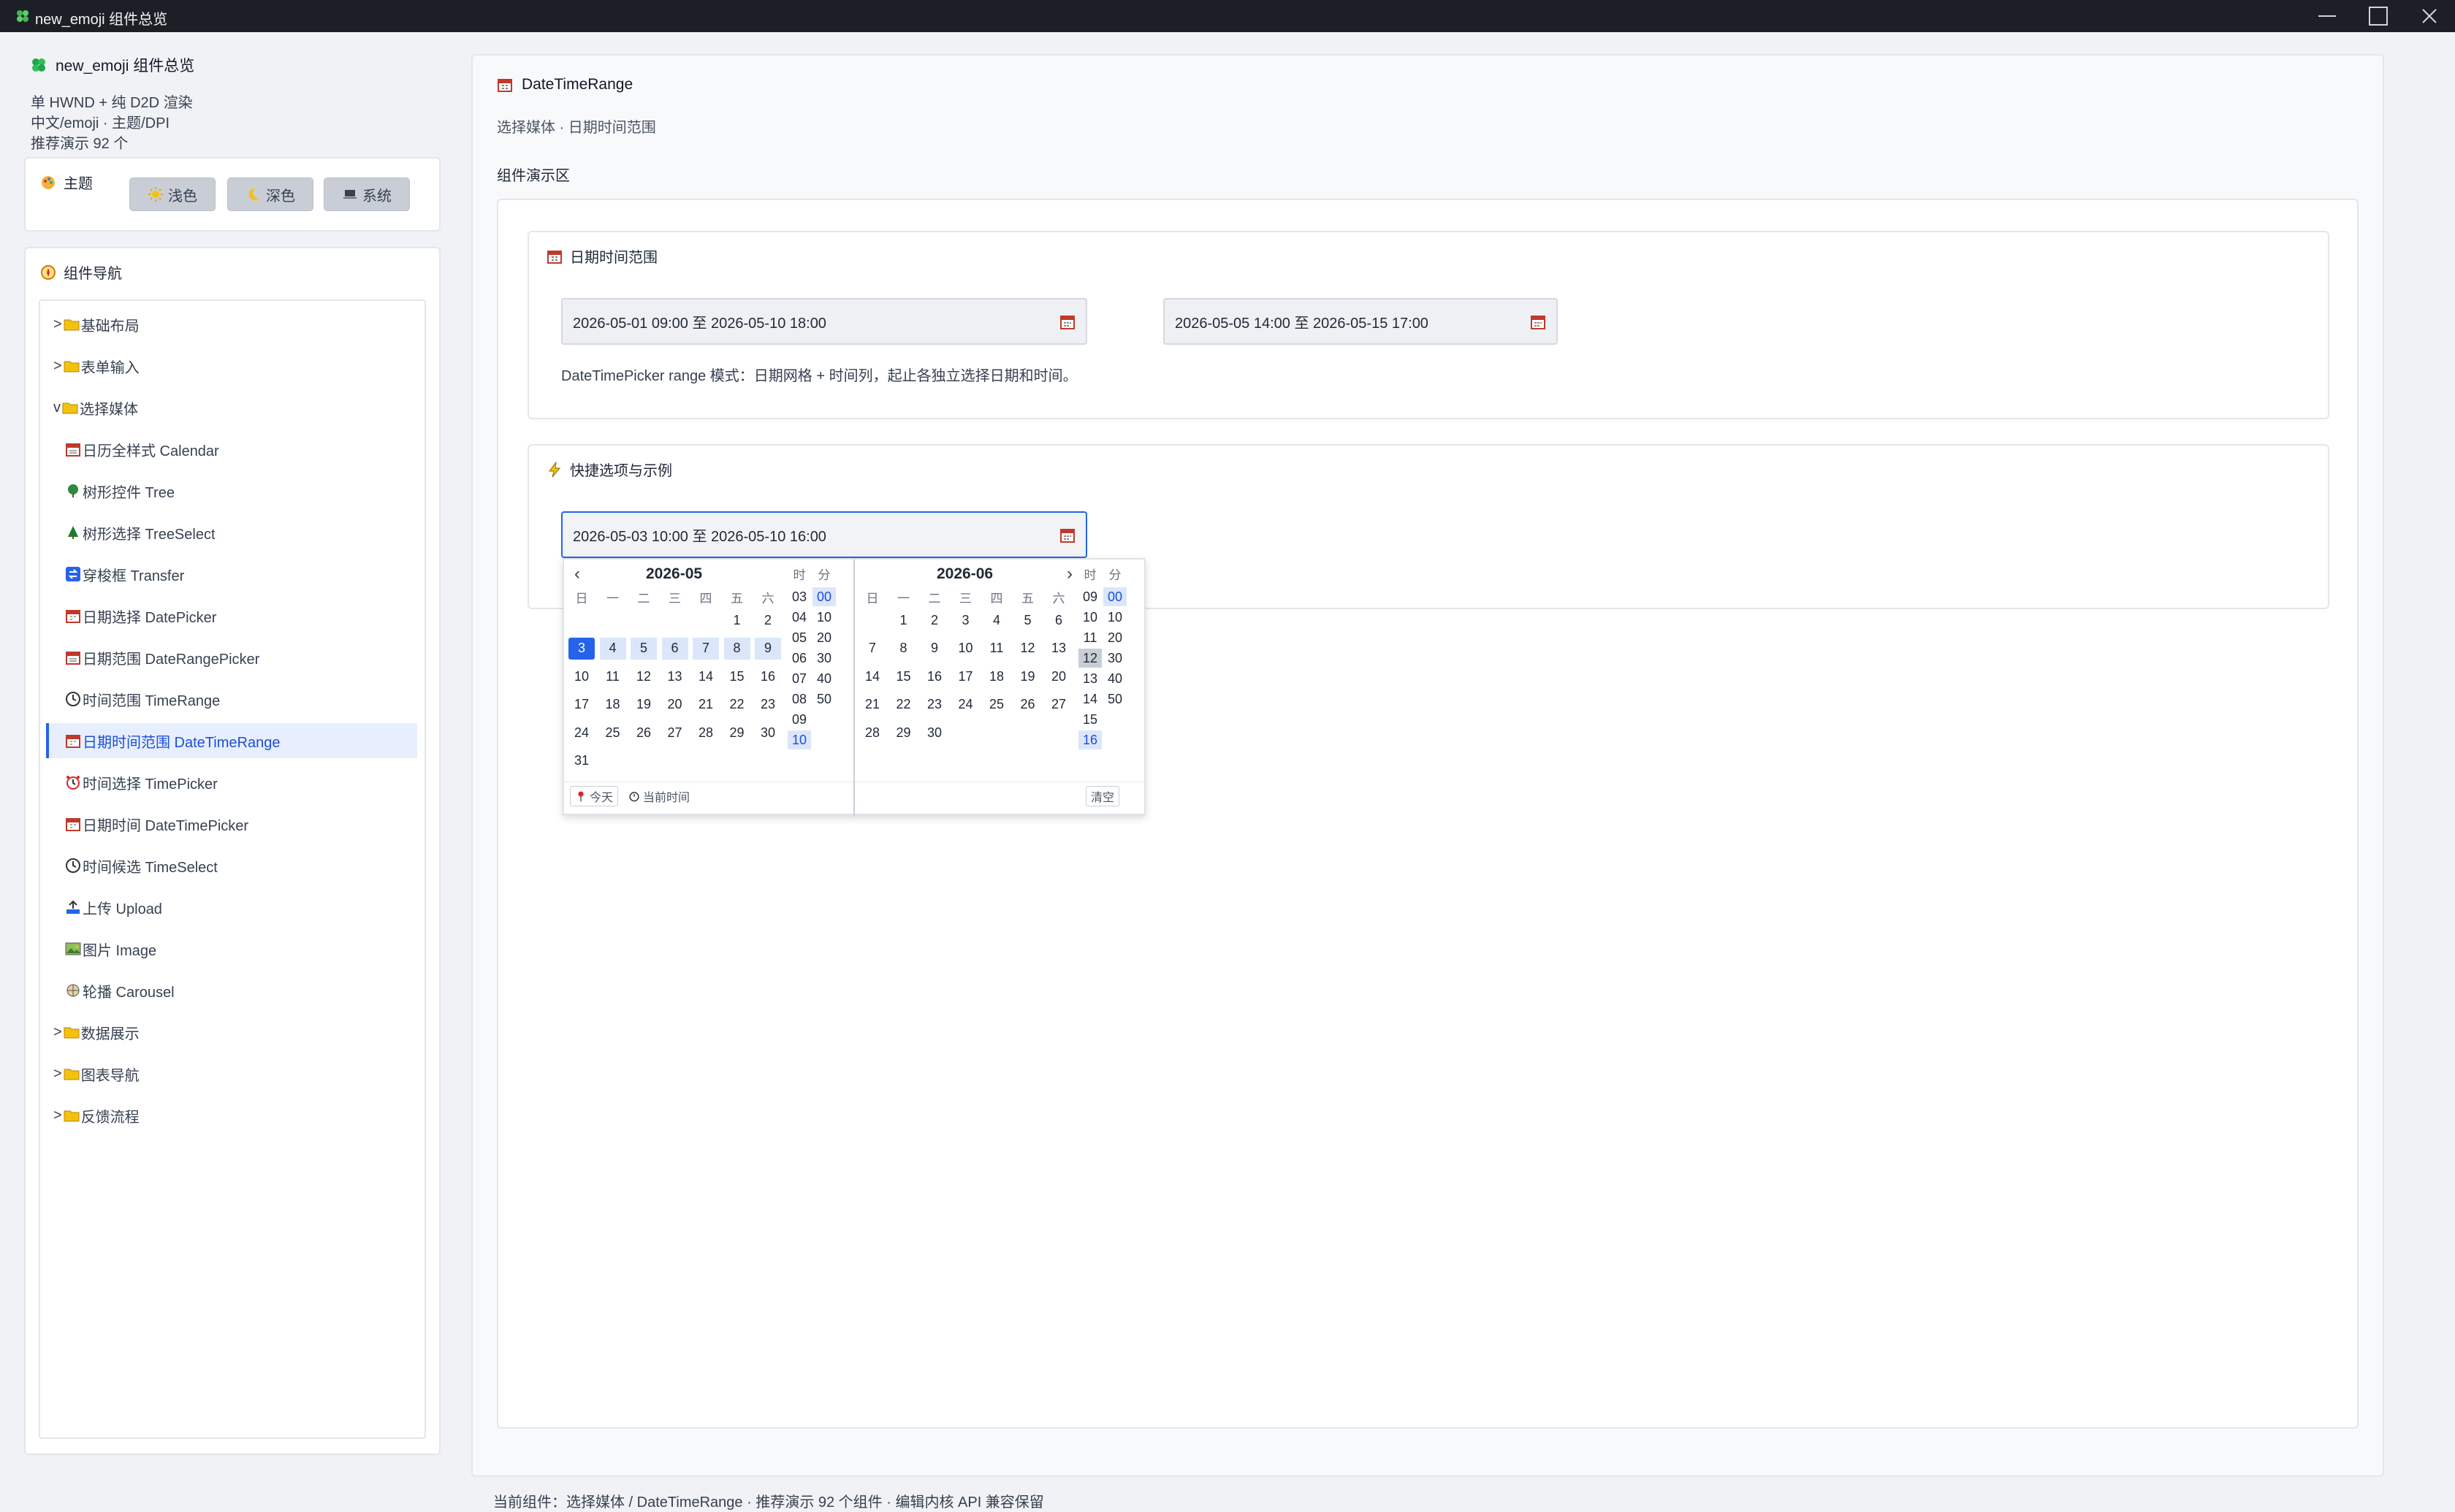  What do you see at coordinates (799, 678) in the screenshot?
I see `hour-option: 07` at bounding box center [799, 678].